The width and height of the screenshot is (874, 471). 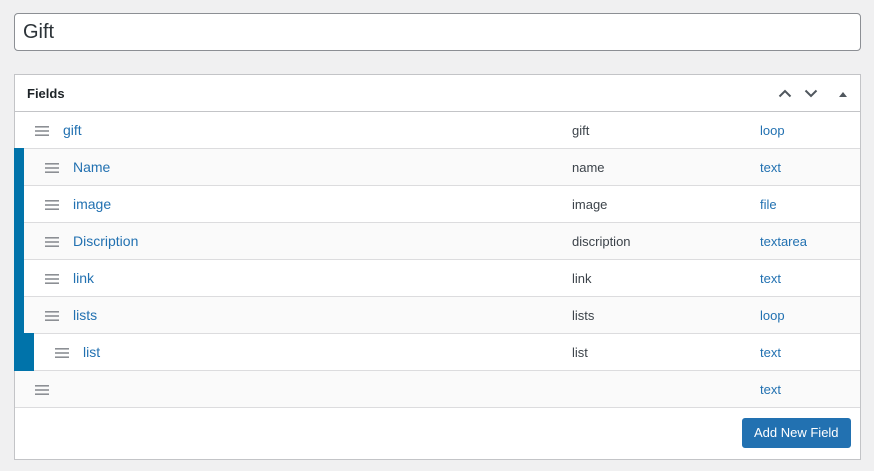 What do you see at coordinates (437, 204) in the screenshot?
I see `field-row: image image file` at bounding box center [437, 204].